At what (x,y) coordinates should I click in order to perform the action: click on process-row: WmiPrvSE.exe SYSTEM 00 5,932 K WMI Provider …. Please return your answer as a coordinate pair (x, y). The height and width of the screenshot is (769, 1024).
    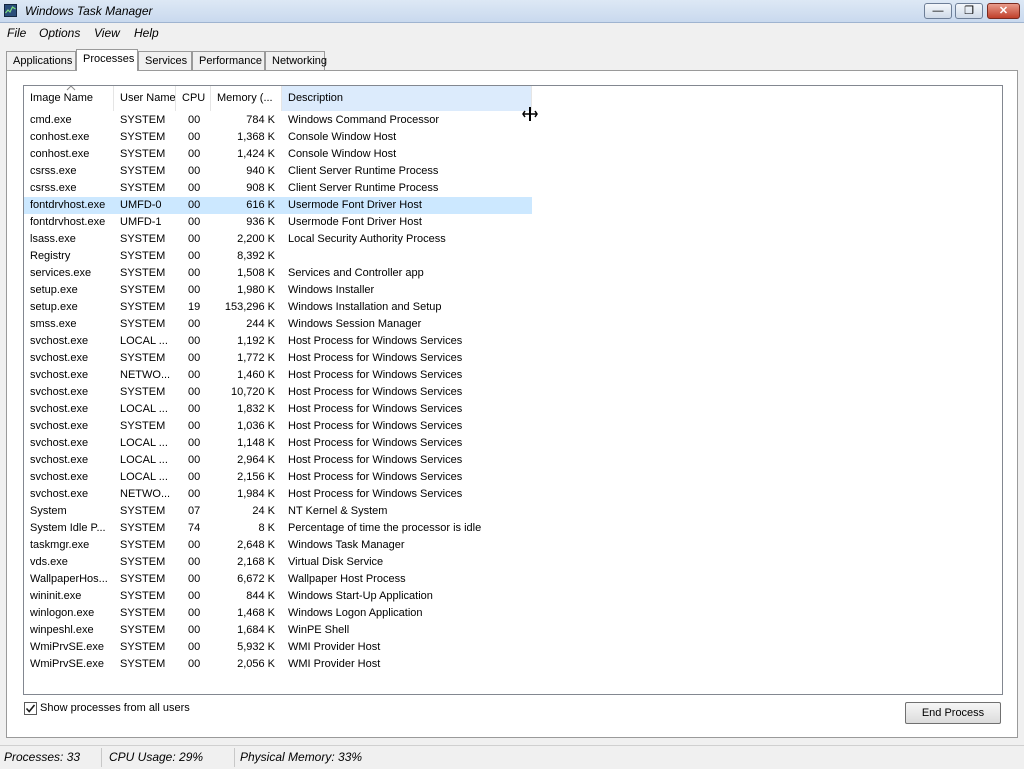
    Looking at the image, I should click on (278, 647).